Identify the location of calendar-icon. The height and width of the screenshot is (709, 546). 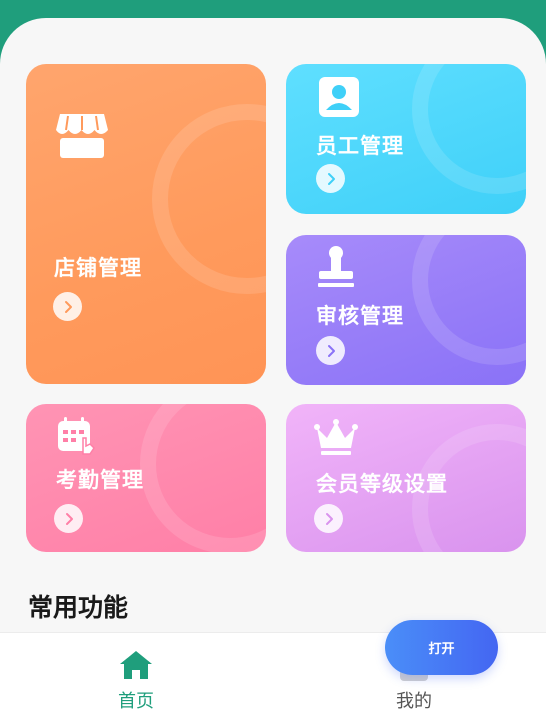
(77, 438).